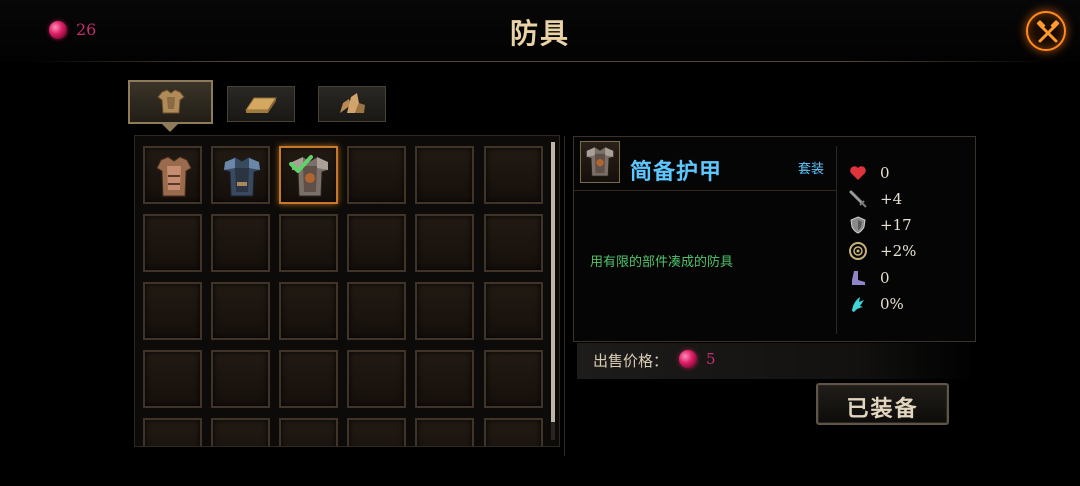 Image resolution: width=1080 pixels, height=486 pixels. Describe the element at coordinates (858, 173) in the screenshot. I see `heart-icon` at that location.